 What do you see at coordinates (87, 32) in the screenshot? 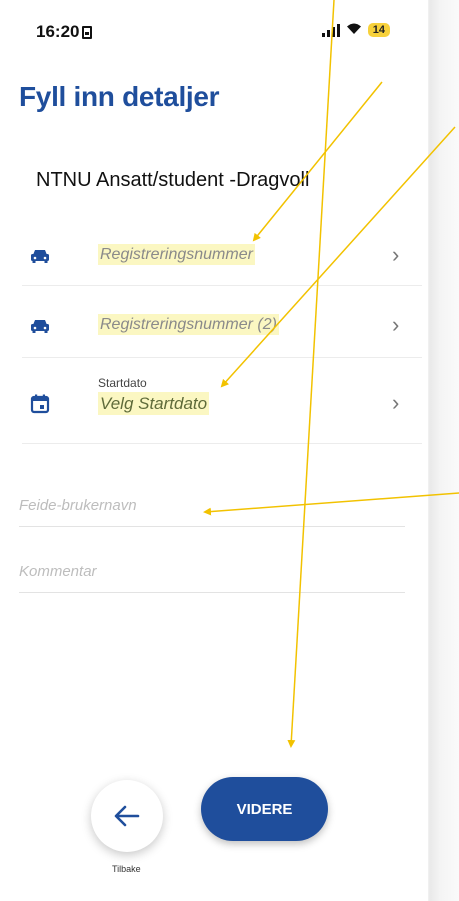
I see `sim-card-icon` at bounding box center [87, 32].